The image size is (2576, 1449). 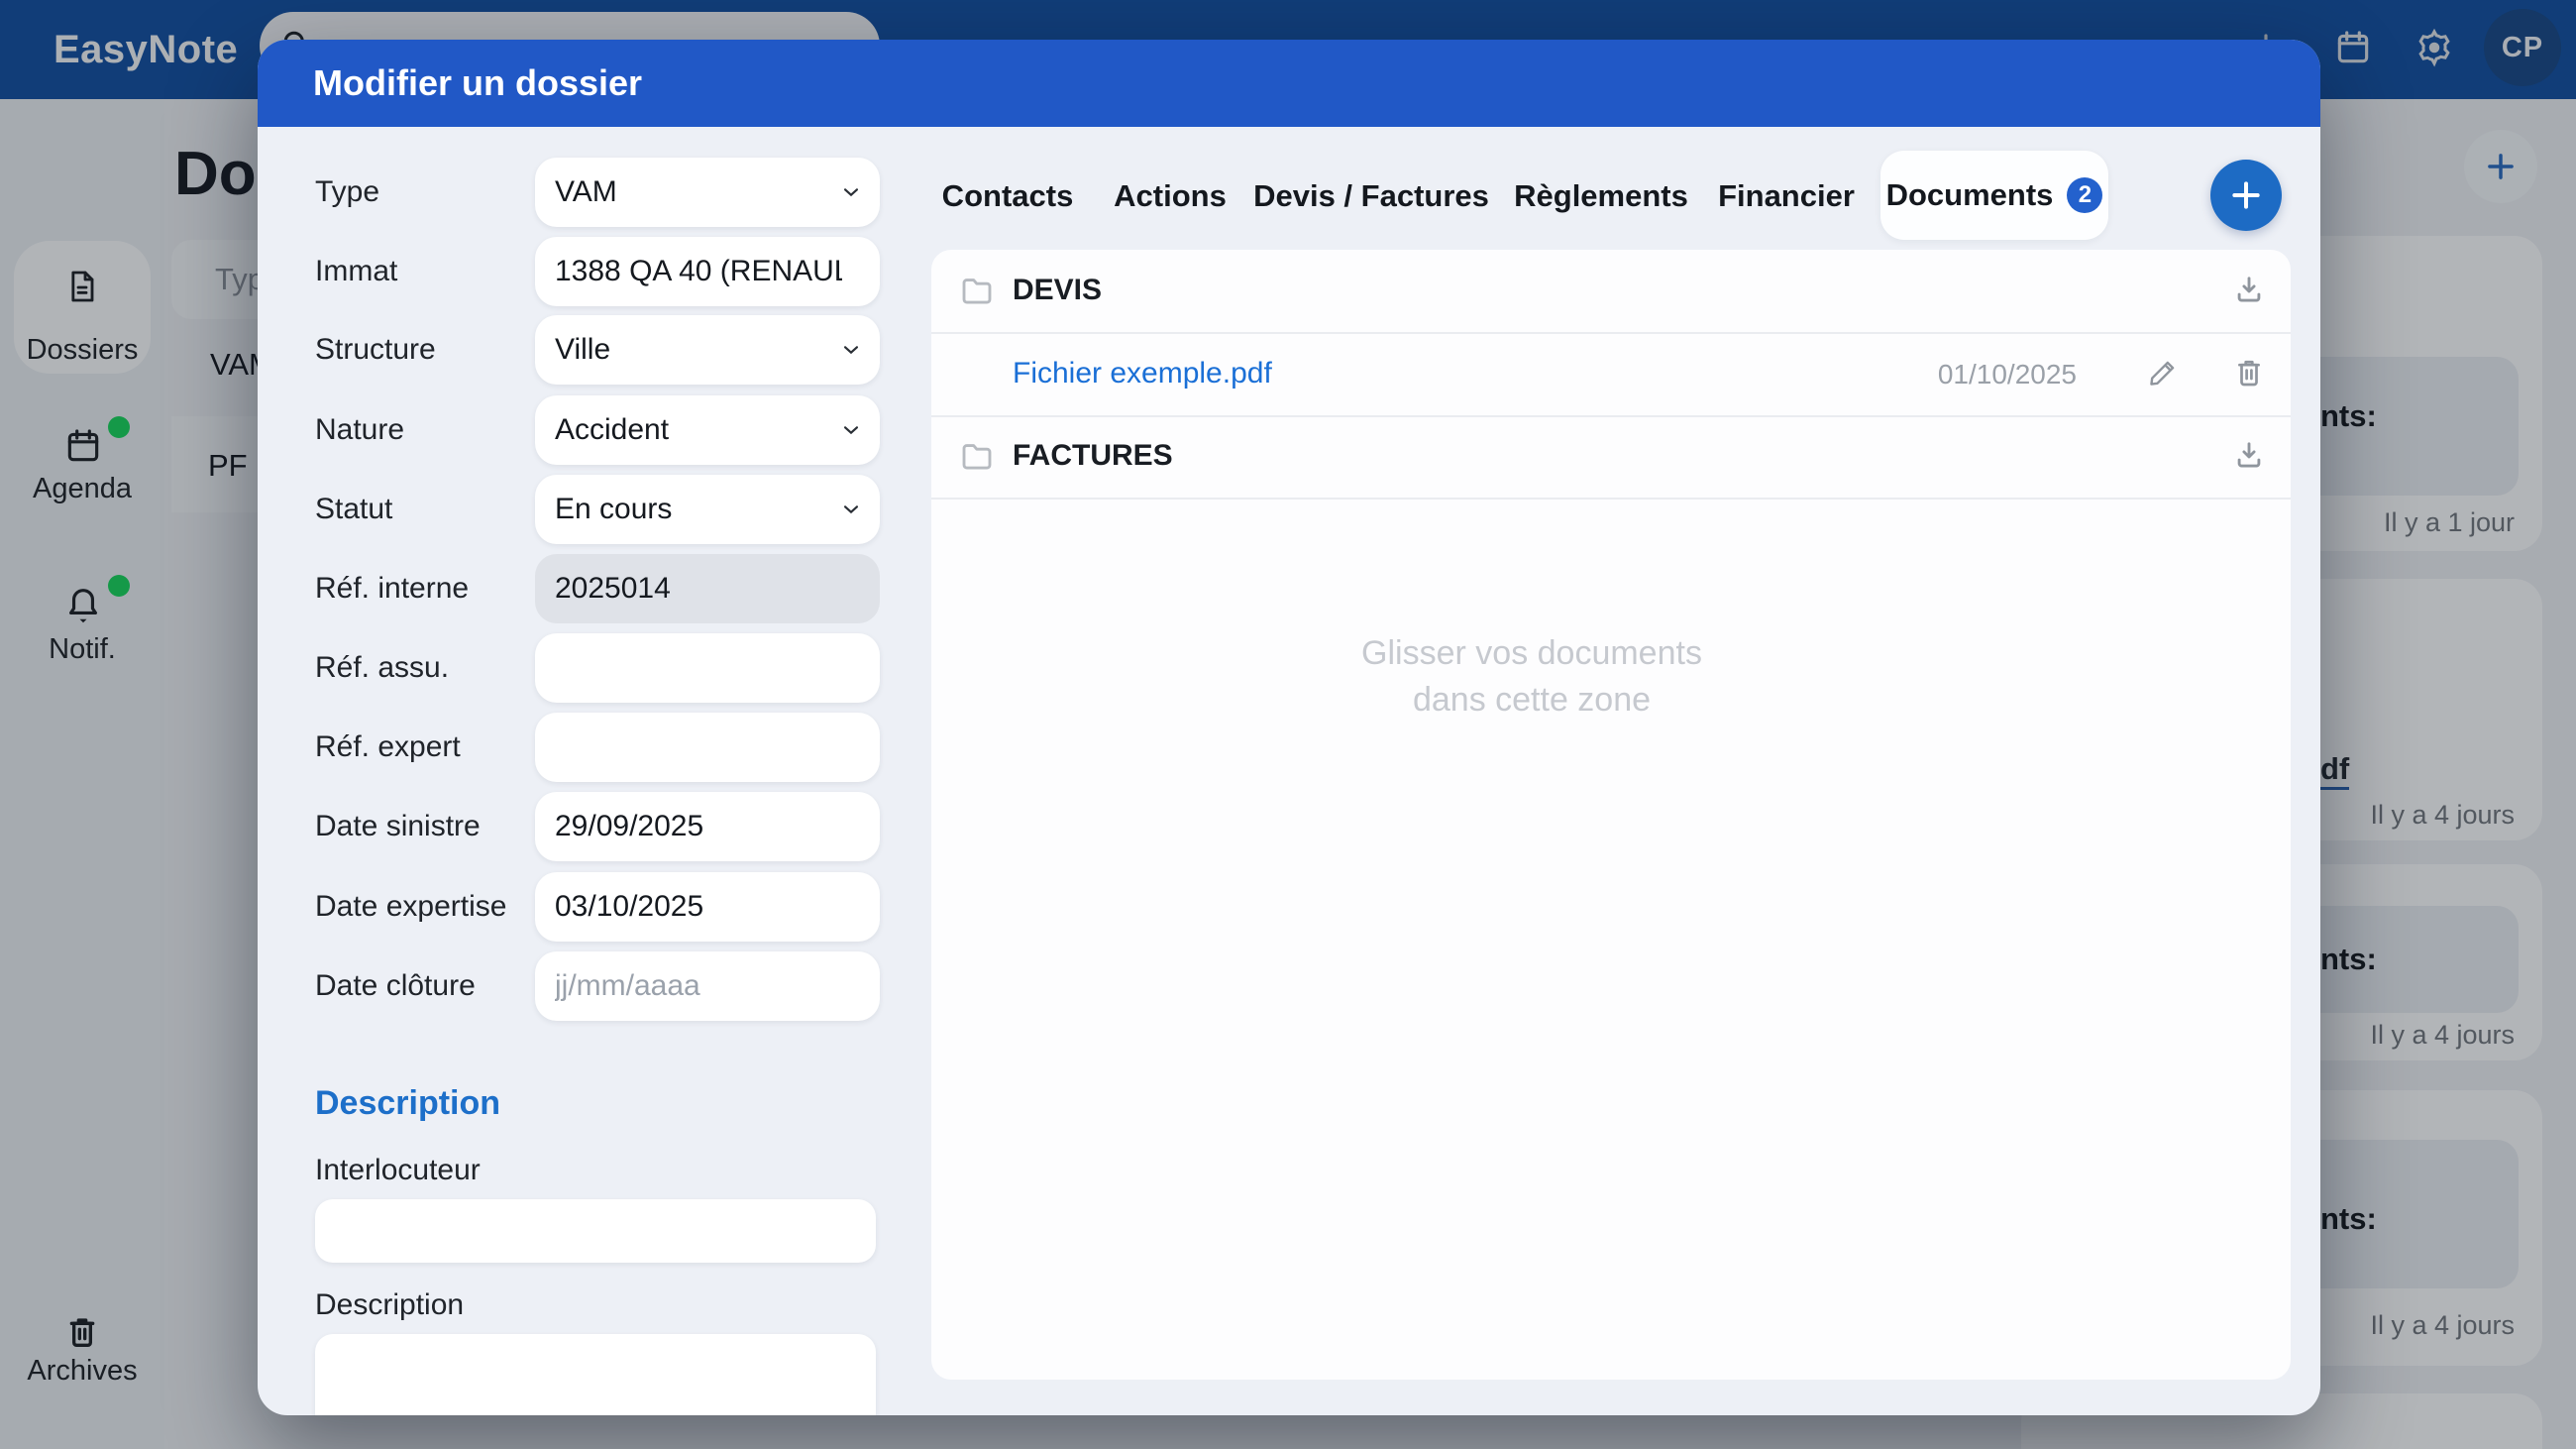 I want to click on dropzone-text-line2: dans cette zone, so click(x=1532, y=700).